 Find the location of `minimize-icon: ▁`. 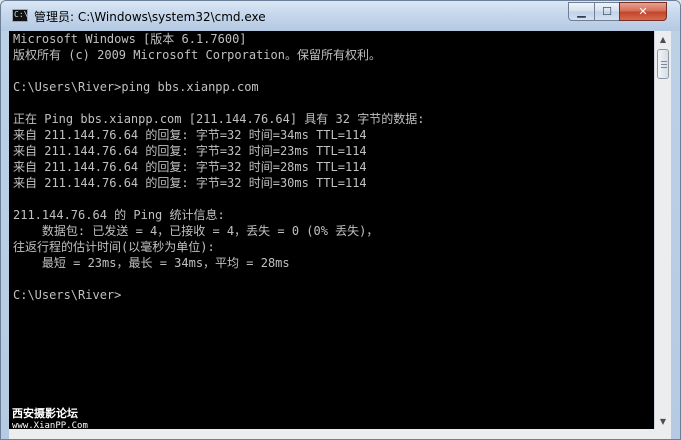

minimize-icon: ▁ is located at coordinates (581, 11).